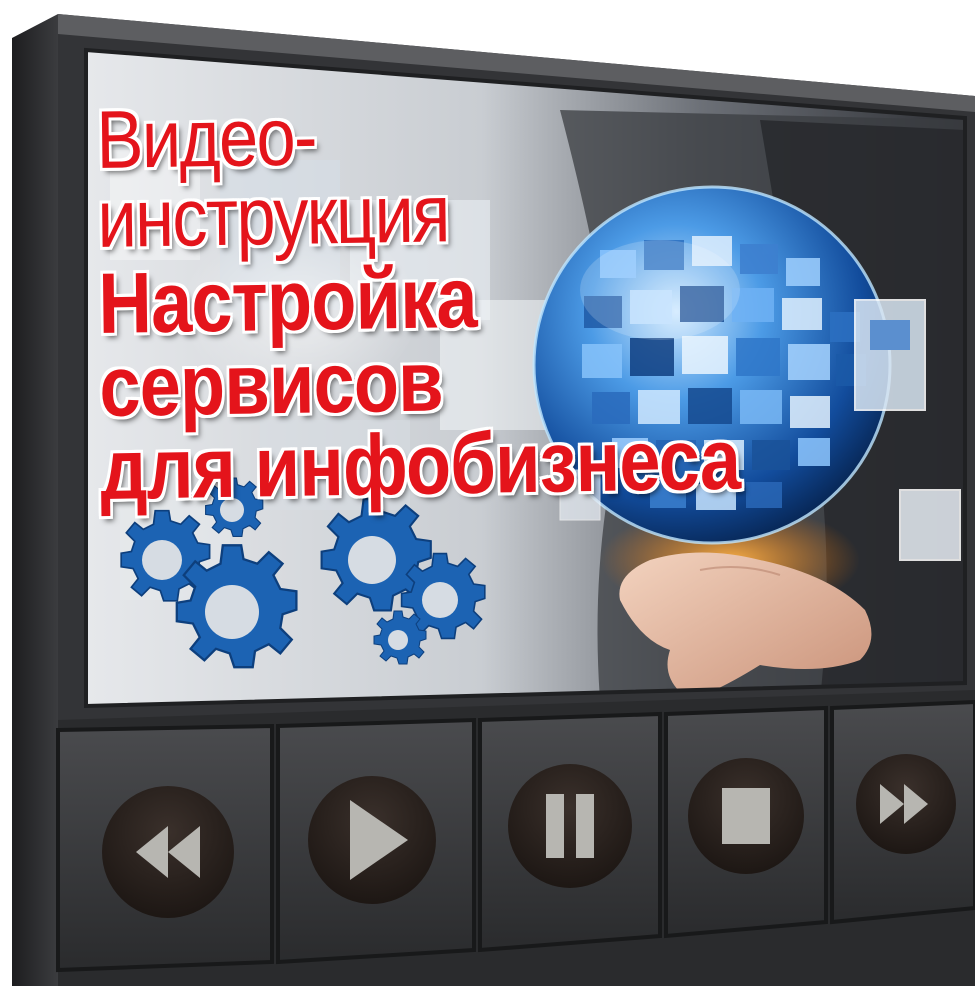 The height and width of the screenshot is (986, 975). Describe the element at coordinates (168, 852) in the screenshot. I see `rewind-button` at that location.